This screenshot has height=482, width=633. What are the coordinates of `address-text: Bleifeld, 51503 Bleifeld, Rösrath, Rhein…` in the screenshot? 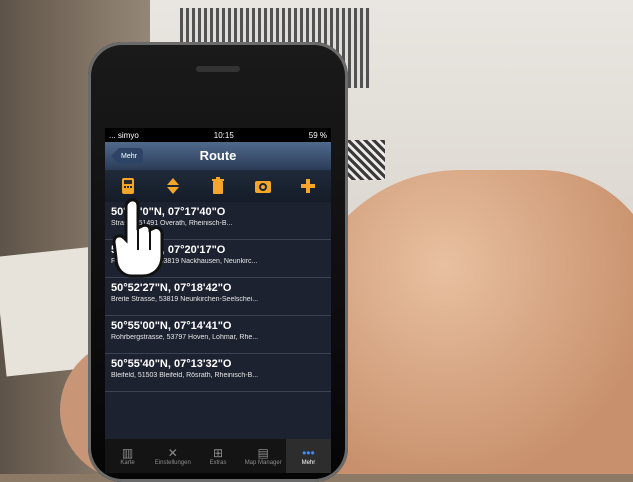 It's located at (185, 375).